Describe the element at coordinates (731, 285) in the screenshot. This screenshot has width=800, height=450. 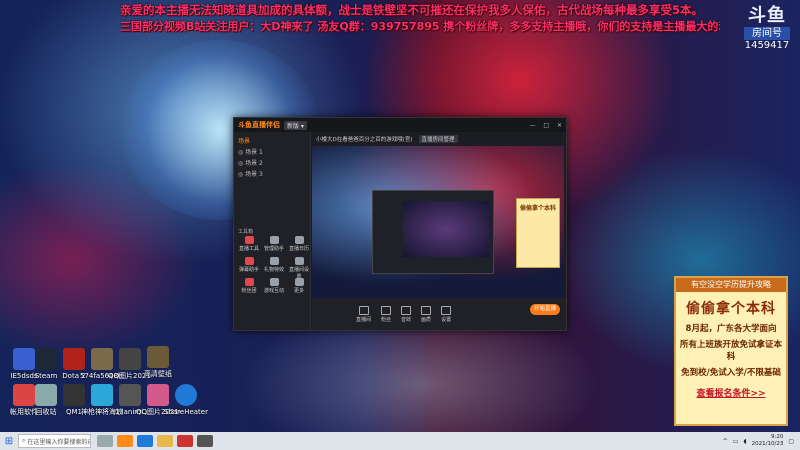
I see `ad-header: 有空没空学历提升攻略` at that location.